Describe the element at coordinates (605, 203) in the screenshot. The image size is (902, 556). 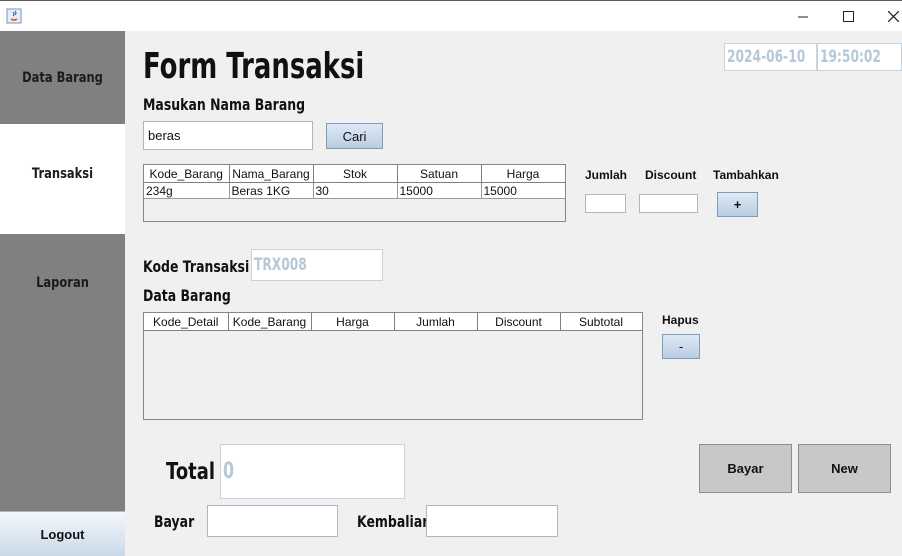
I see `jumlah-input` at that location.